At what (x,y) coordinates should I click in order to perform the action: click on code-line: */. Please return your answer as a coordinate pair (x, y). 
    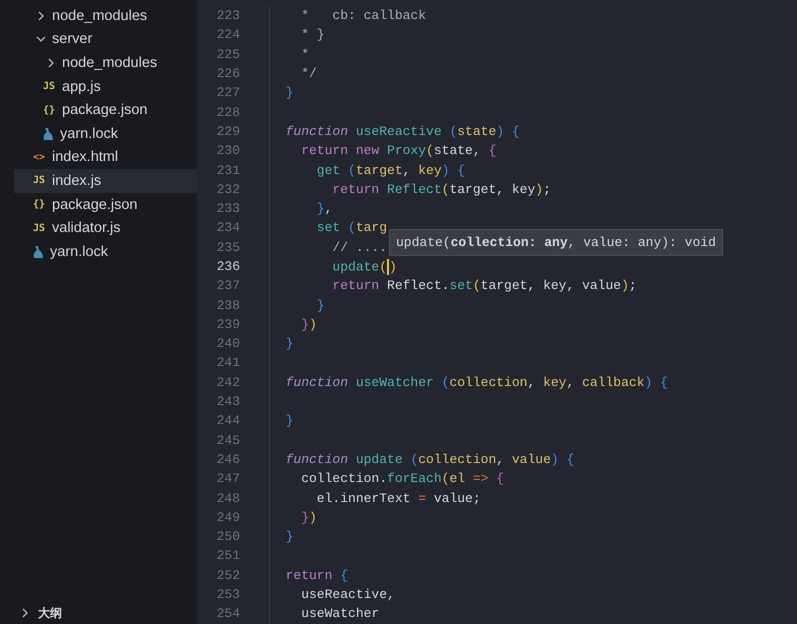
    Looking at the image, I should click on (308, 74).